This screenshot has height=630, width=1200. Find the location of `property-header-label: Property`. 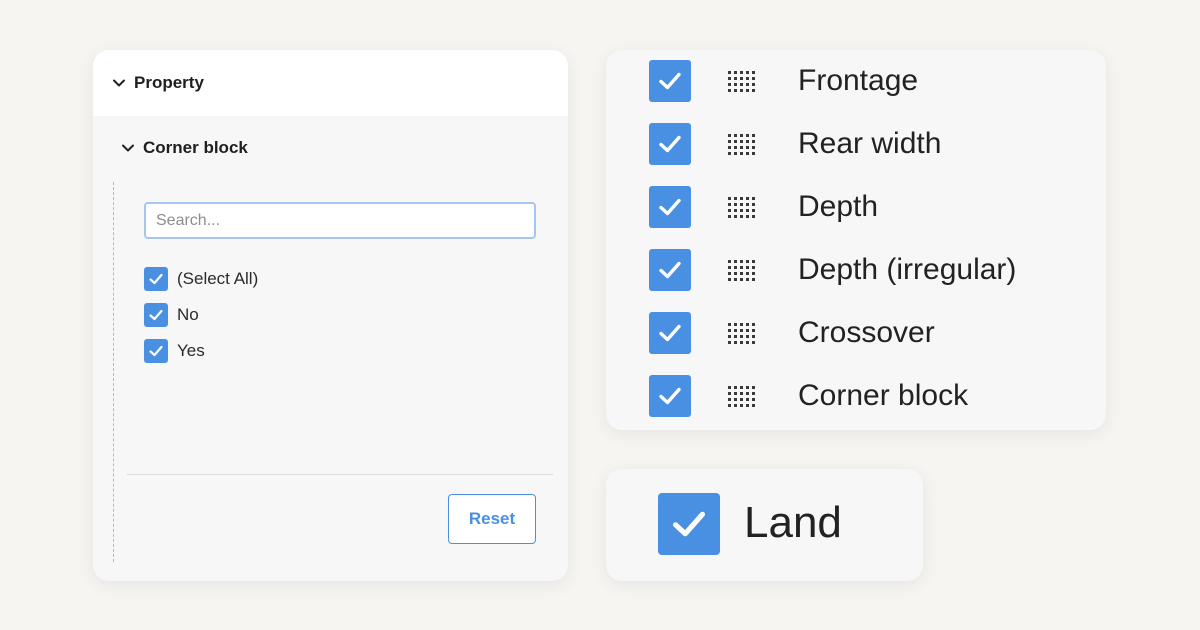

property-header-label: Property is located at coordinates (169, 82).